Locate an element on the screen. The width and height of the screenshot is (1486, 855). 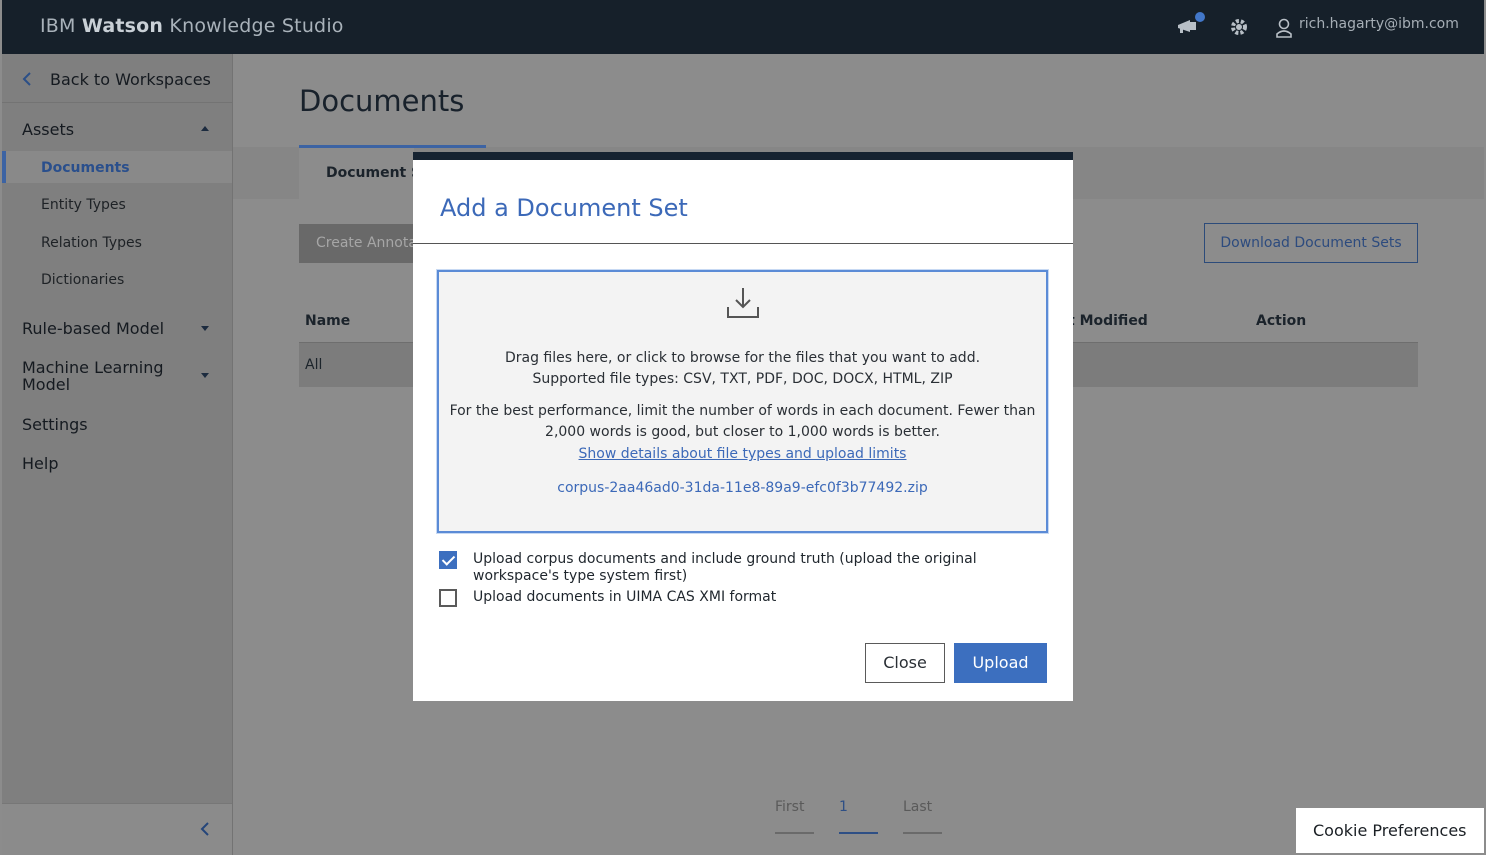
pager-current-underline is located at coordinates (858, 833).